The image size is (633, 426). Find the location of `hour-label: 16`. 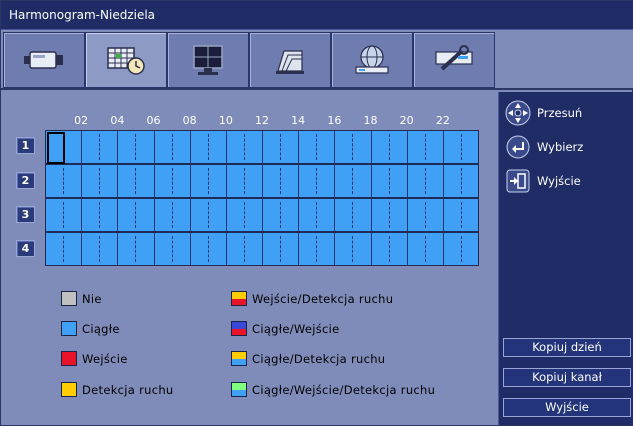

hour-label: 16 is located at coordinates (334, 120).